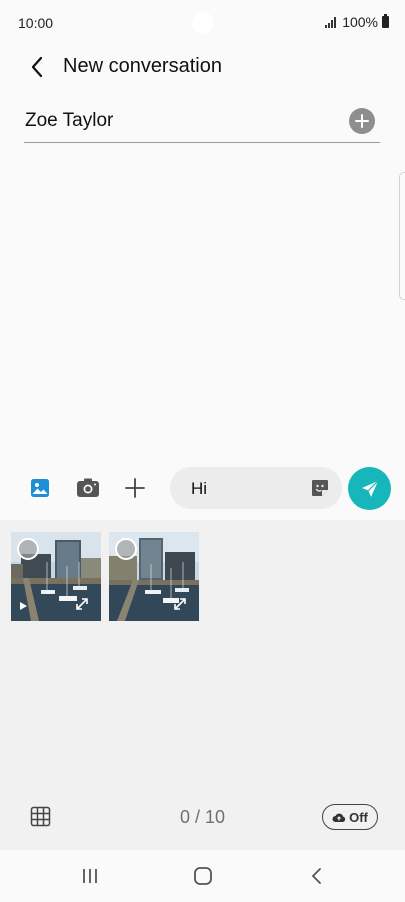 The height and width of the screenshot is (902, 405). What do you see at coordinates (331, 22) in the screenshot?
I see `signal-icon` at bounding box center [331, 22].